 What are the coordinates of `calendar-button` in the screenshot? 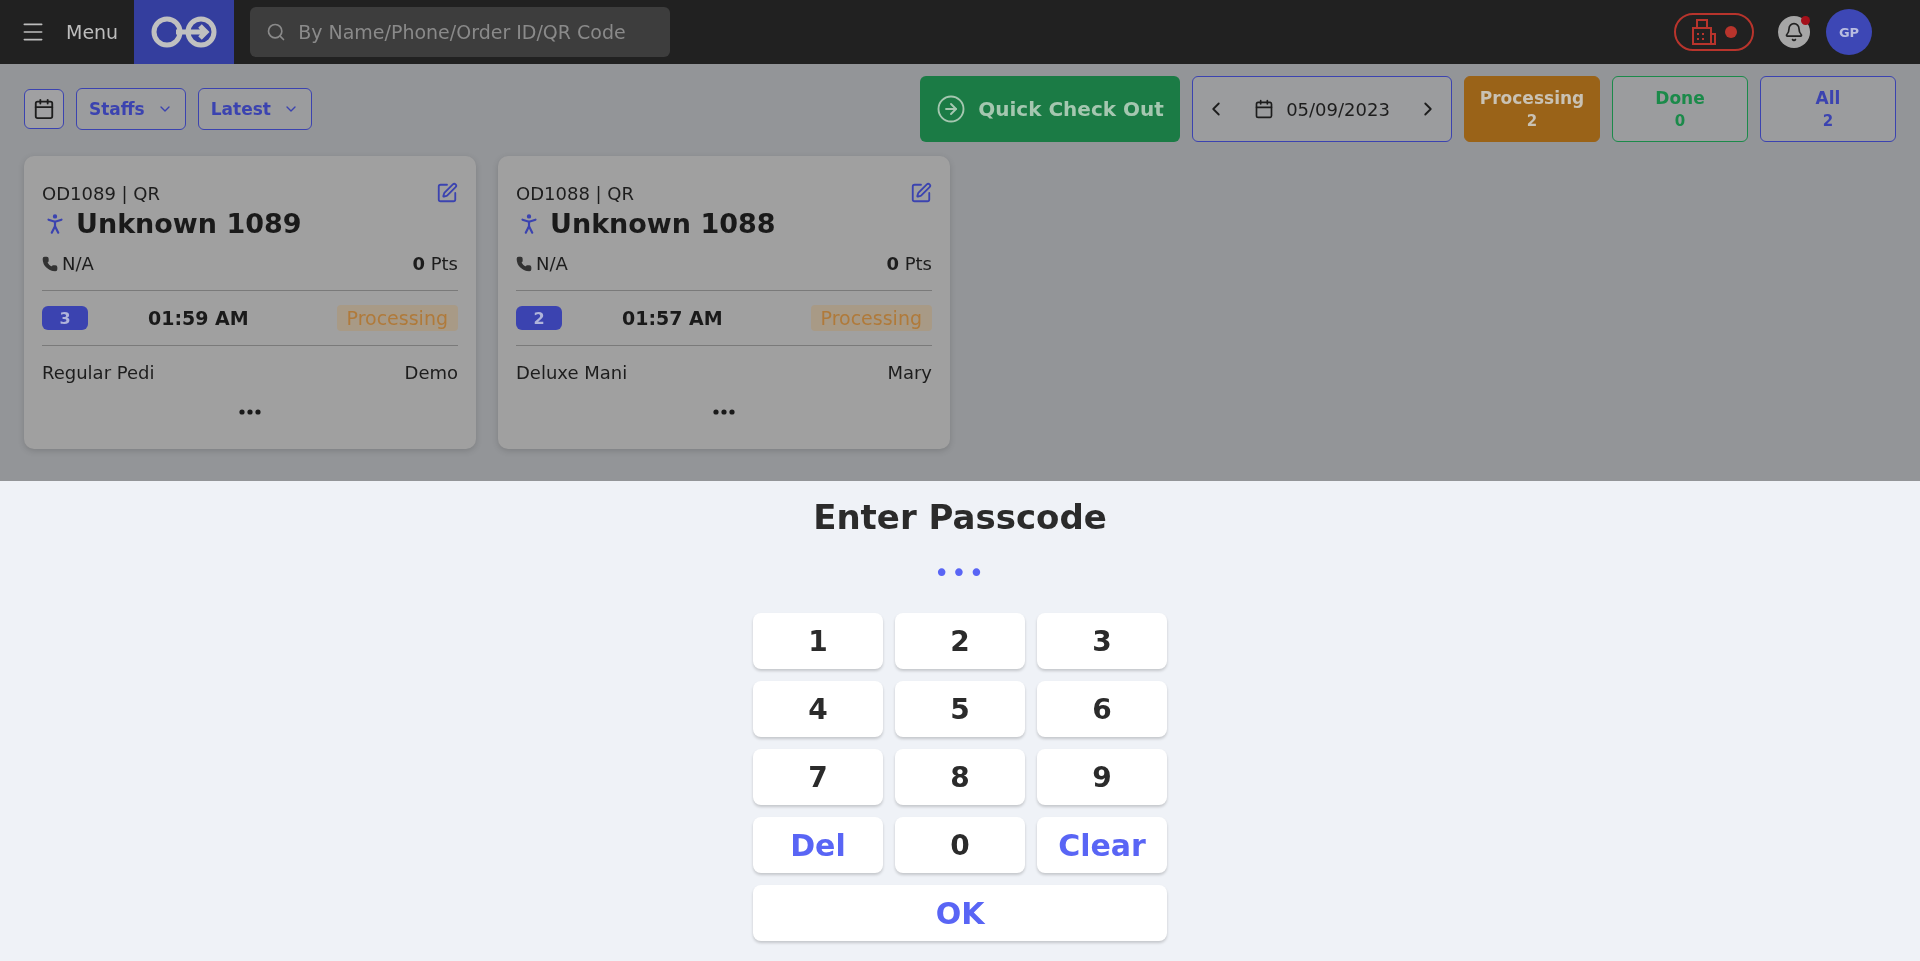 It's located at (44, 109).